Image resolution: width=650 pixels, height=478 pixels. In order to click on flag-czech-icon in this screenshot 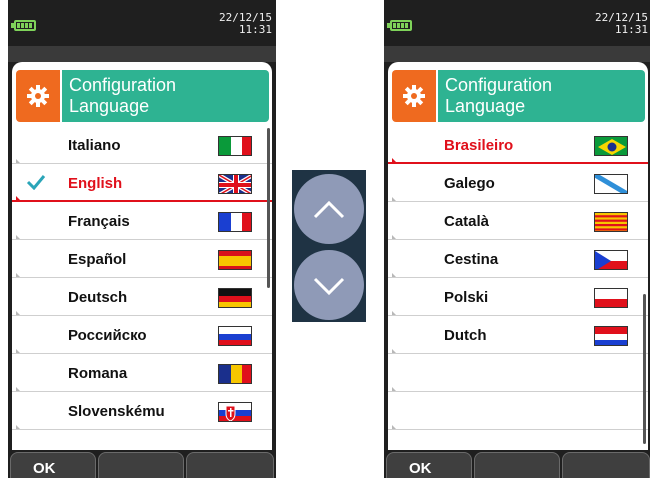, I will do `click(611, 260)`.